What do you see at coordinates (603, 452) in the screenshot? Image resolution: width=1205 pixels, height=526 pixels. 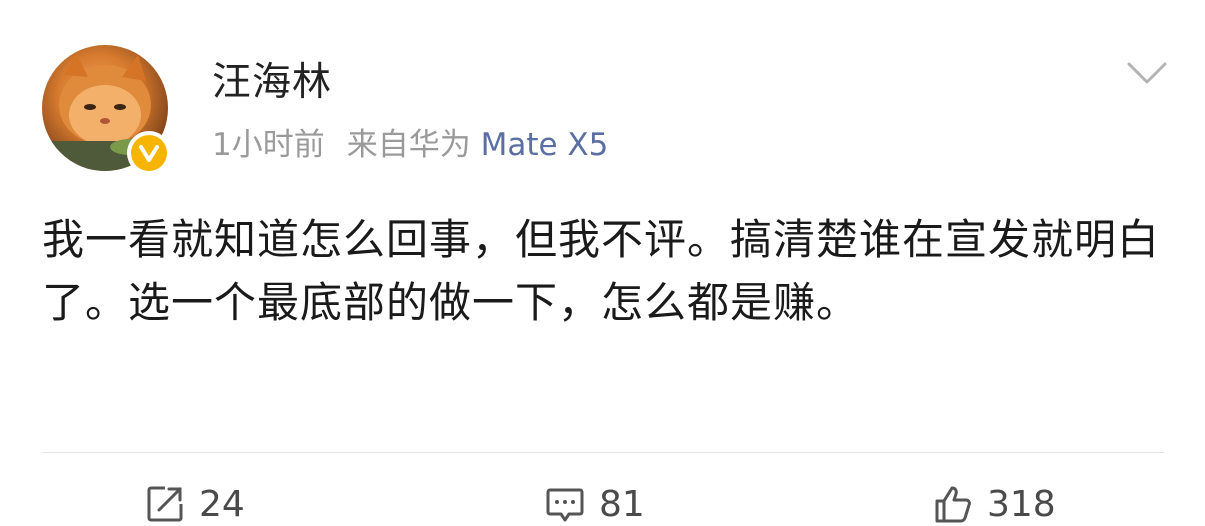 I see `divider` at bounding box center [603, 452].